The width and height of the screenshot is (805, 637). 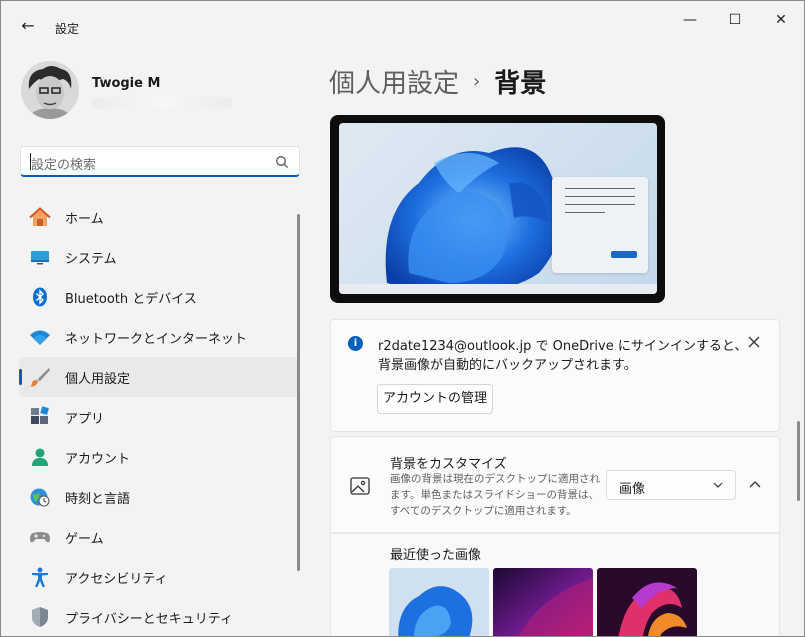 I want to click on sidebar-item-label: アカウント, so click(x=98, y=459).